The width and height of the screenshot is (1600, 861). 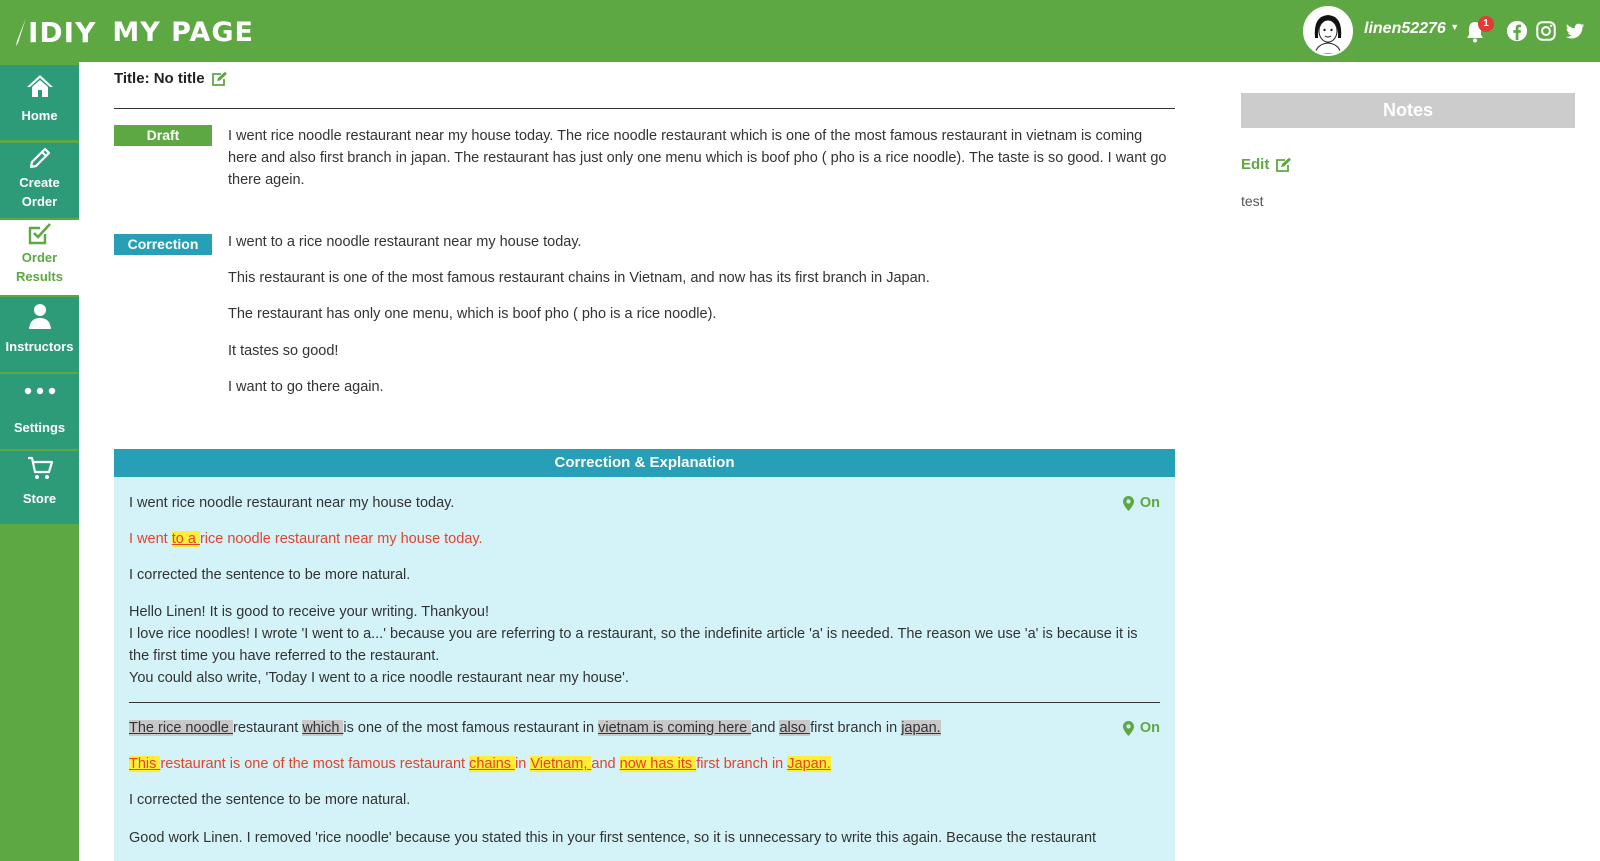 What do you see at coordinates (306, 387) in the screenshot?
I see `correction-line: I want to go there again.` at bounding box center [306, 387].